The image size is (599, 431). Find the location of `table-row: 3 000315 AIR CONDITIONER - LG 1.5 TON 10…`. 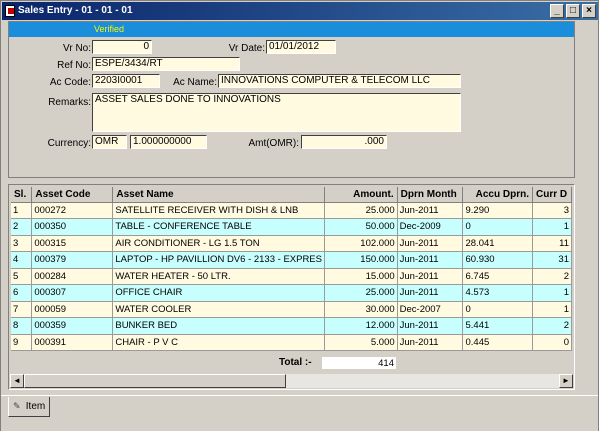

table-row: 3 000315 AIR CONDITIONER - LG 1.5 TON 10… is located at coordinates (291, 243).